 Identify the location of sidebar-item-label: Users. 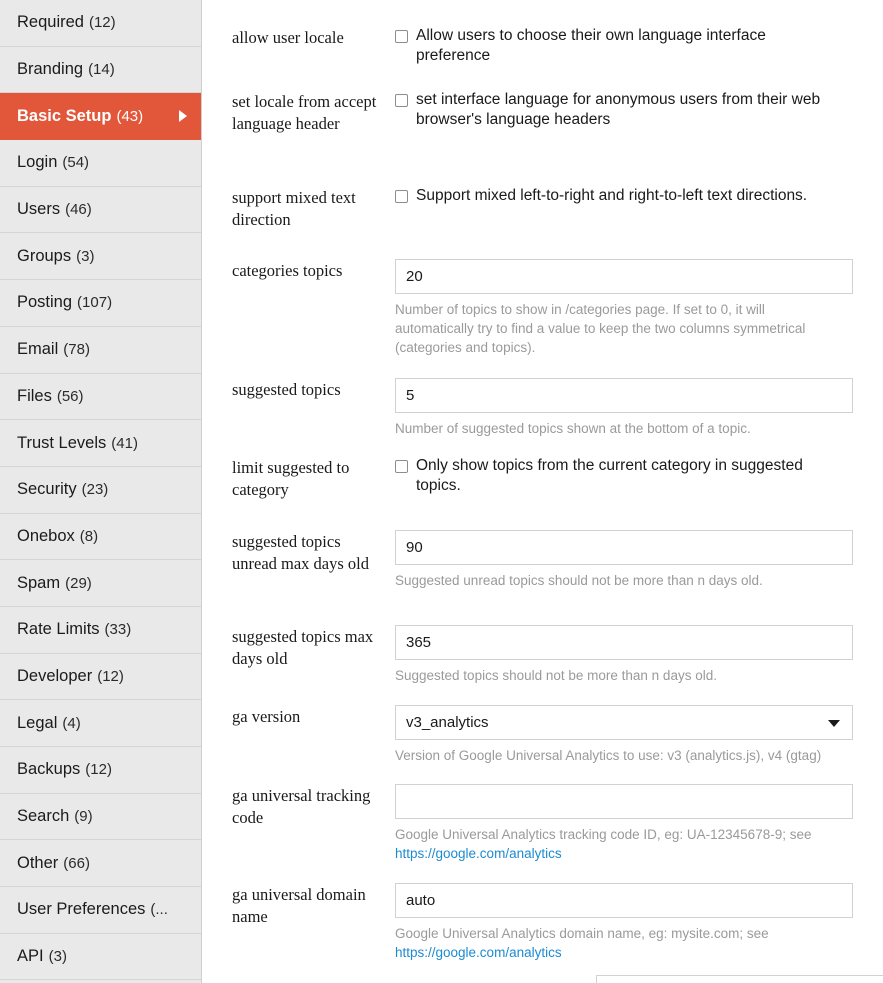
(39, 209).